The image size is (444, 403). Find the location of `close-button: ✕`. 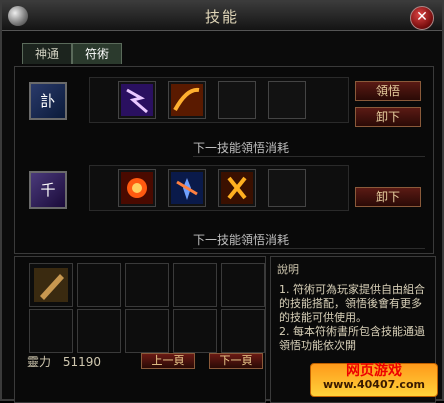

close-button: ✕ is located at coordinates (422, 18).